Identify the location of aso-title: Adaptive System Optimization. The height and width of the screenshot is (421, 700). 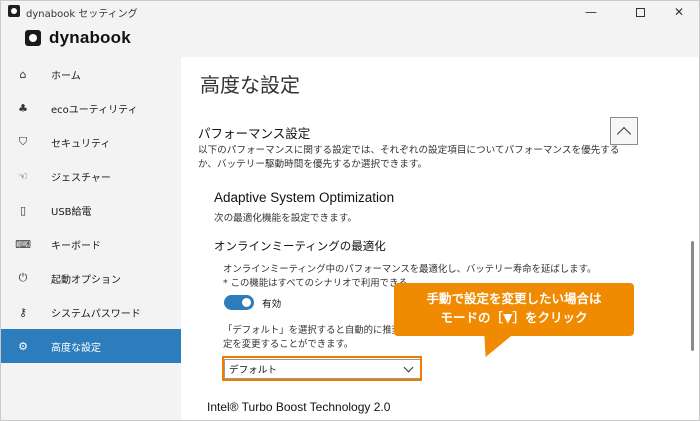
(304, 197).